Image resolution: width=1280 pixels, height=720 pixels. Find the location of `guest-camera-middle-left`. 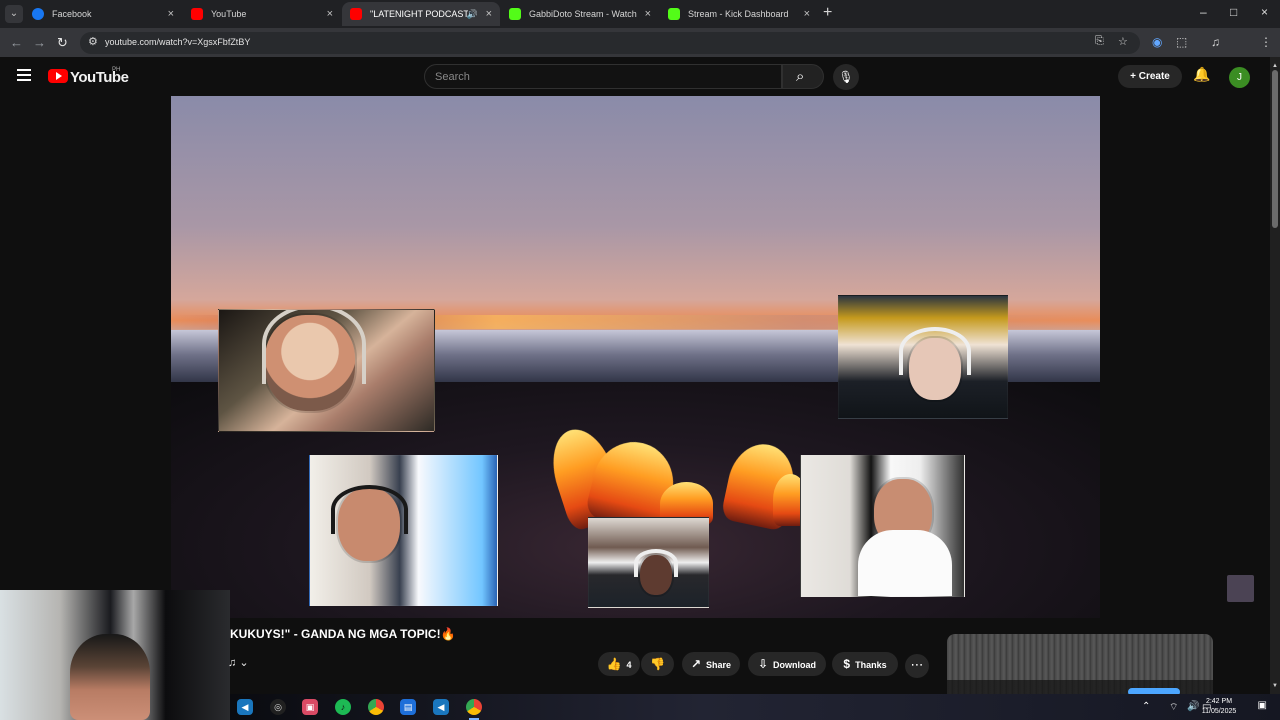

guest-camera-middle-left is located at coordinates (403, 530).